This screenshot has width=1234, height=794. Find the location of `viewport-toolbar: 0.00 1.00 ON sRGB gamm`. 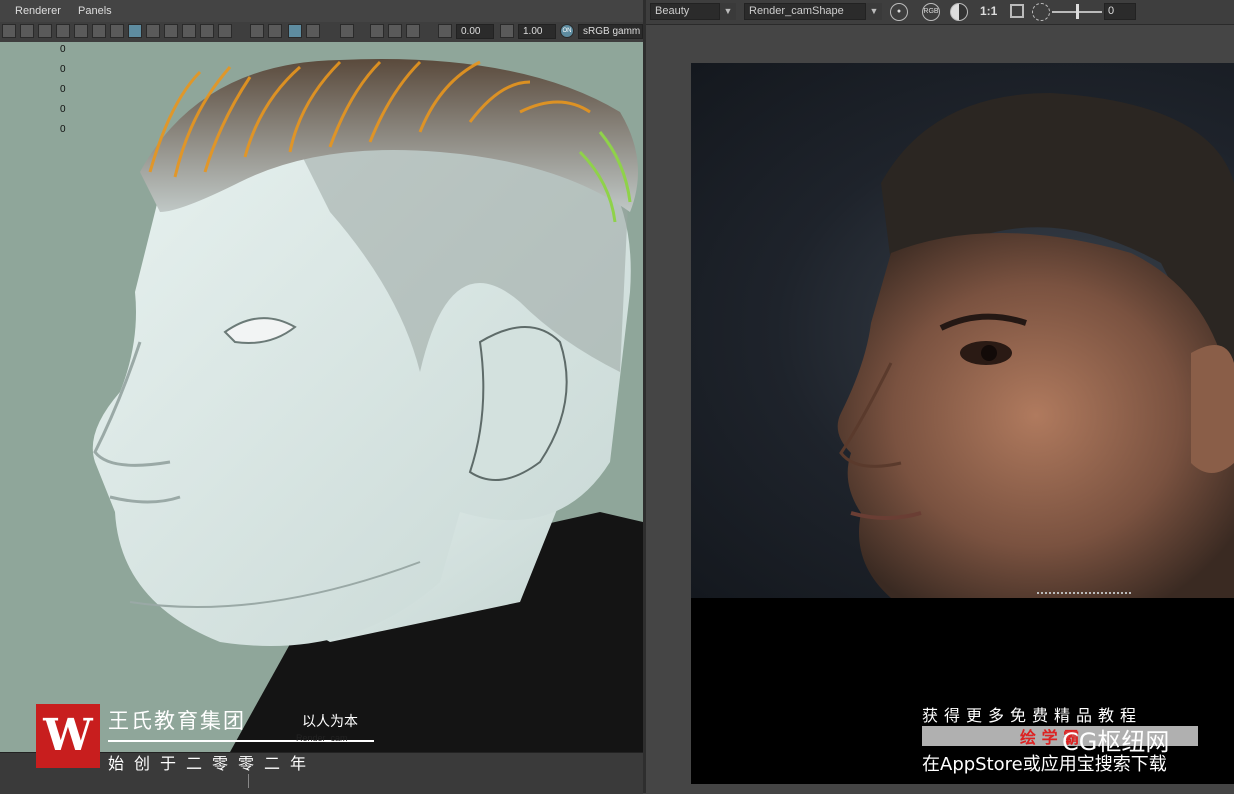

viewport-toolbar: 0.00 1.00 ON sRGB gamm is located at coordinates (321, 32).